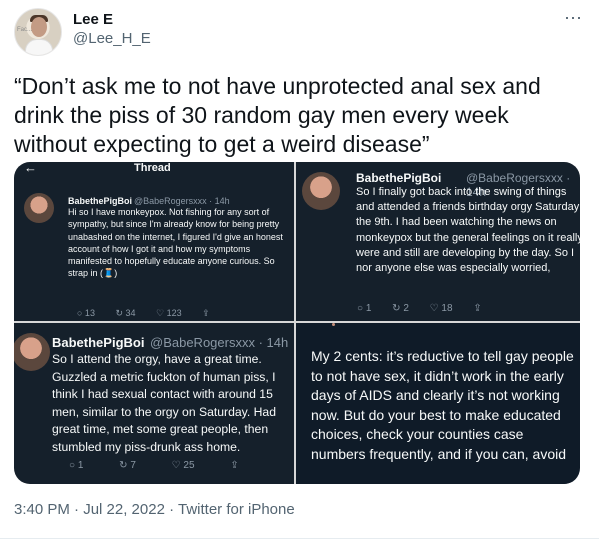  Describe the element at coordinates (93, 19) in the screenshot. I see `author-name: Lee E` at that location.